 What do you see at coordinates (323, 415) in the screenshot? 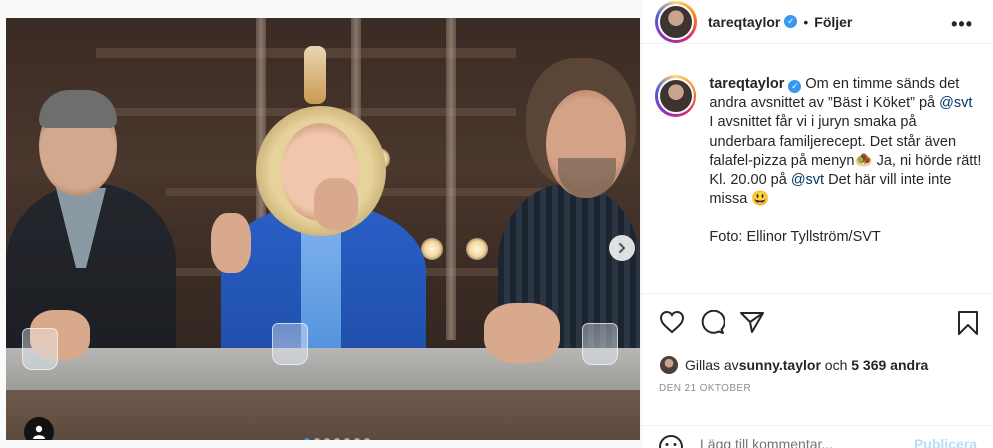
I see `table-front` at bounding box center [323, 415].